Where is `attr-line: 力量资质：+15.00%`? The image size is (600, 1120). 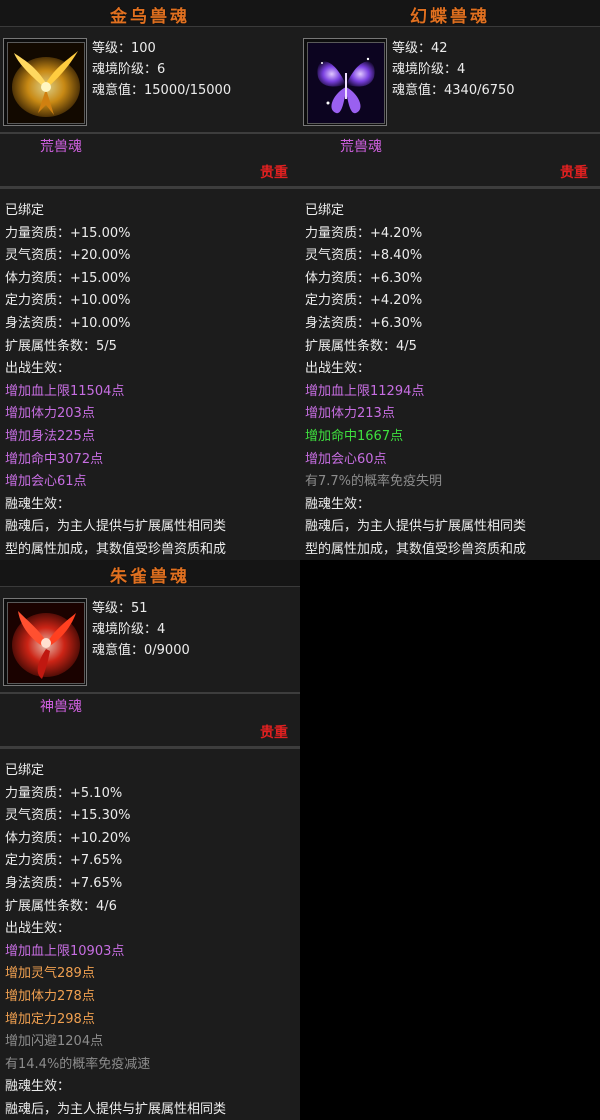 attr-line: 力量资质：+15.00% is located at coordinates (68, 233).